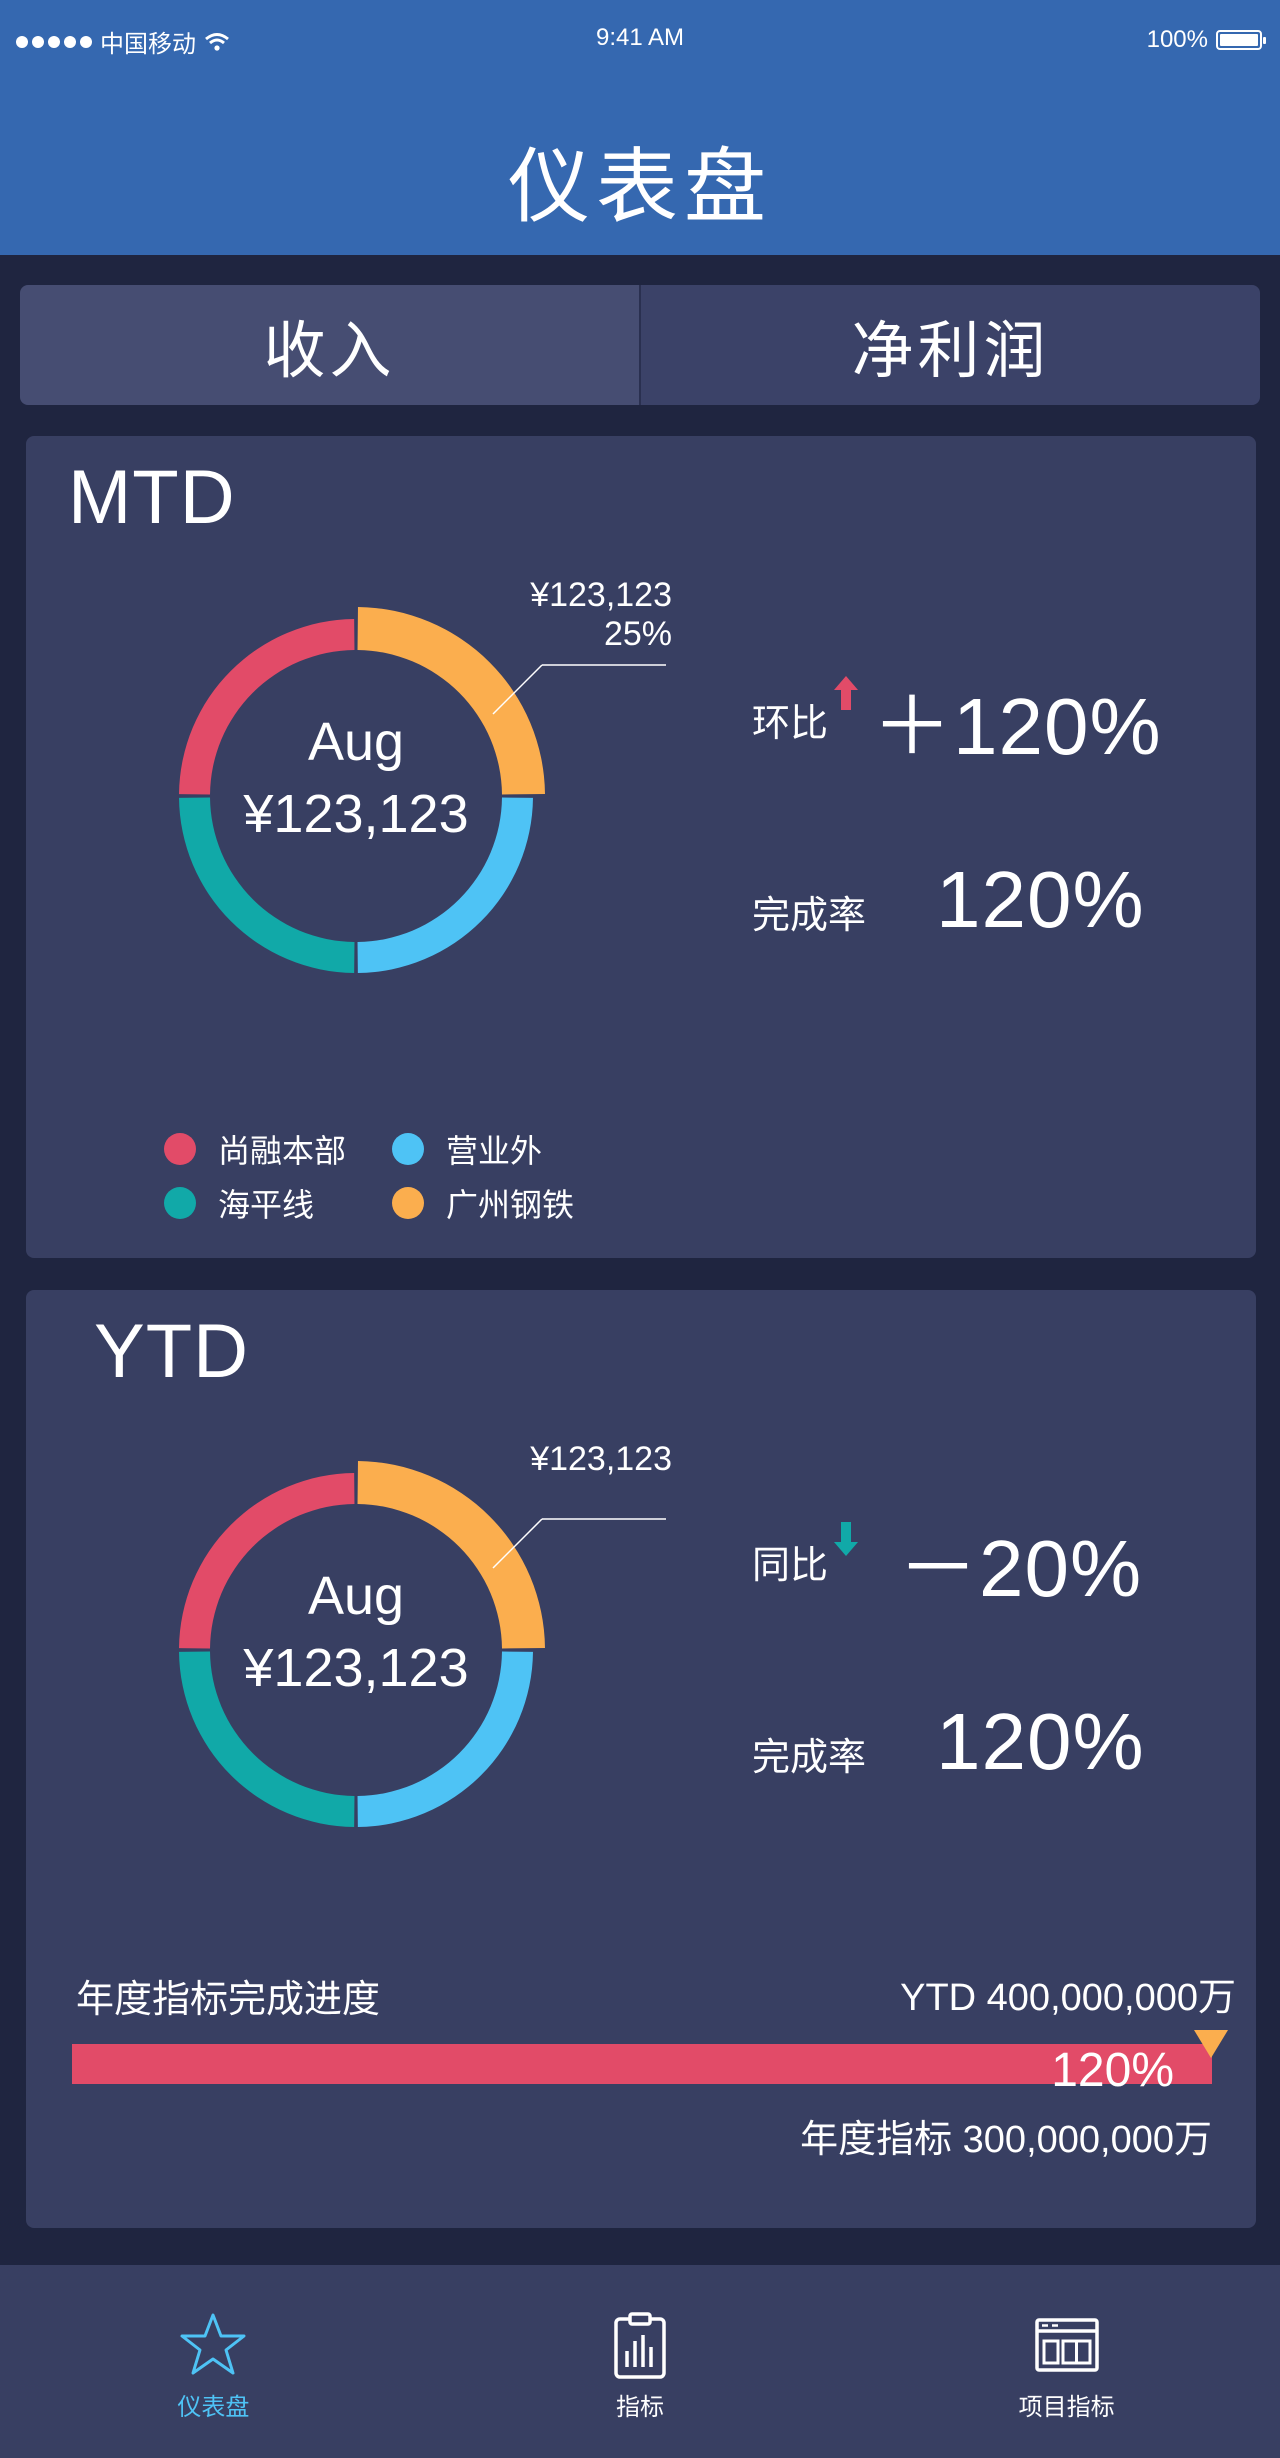  What do you see at coordinates (1112, 2070) in the screenshot?
I see `progress-percent: 120%` at bounding box center [1112, 2070].